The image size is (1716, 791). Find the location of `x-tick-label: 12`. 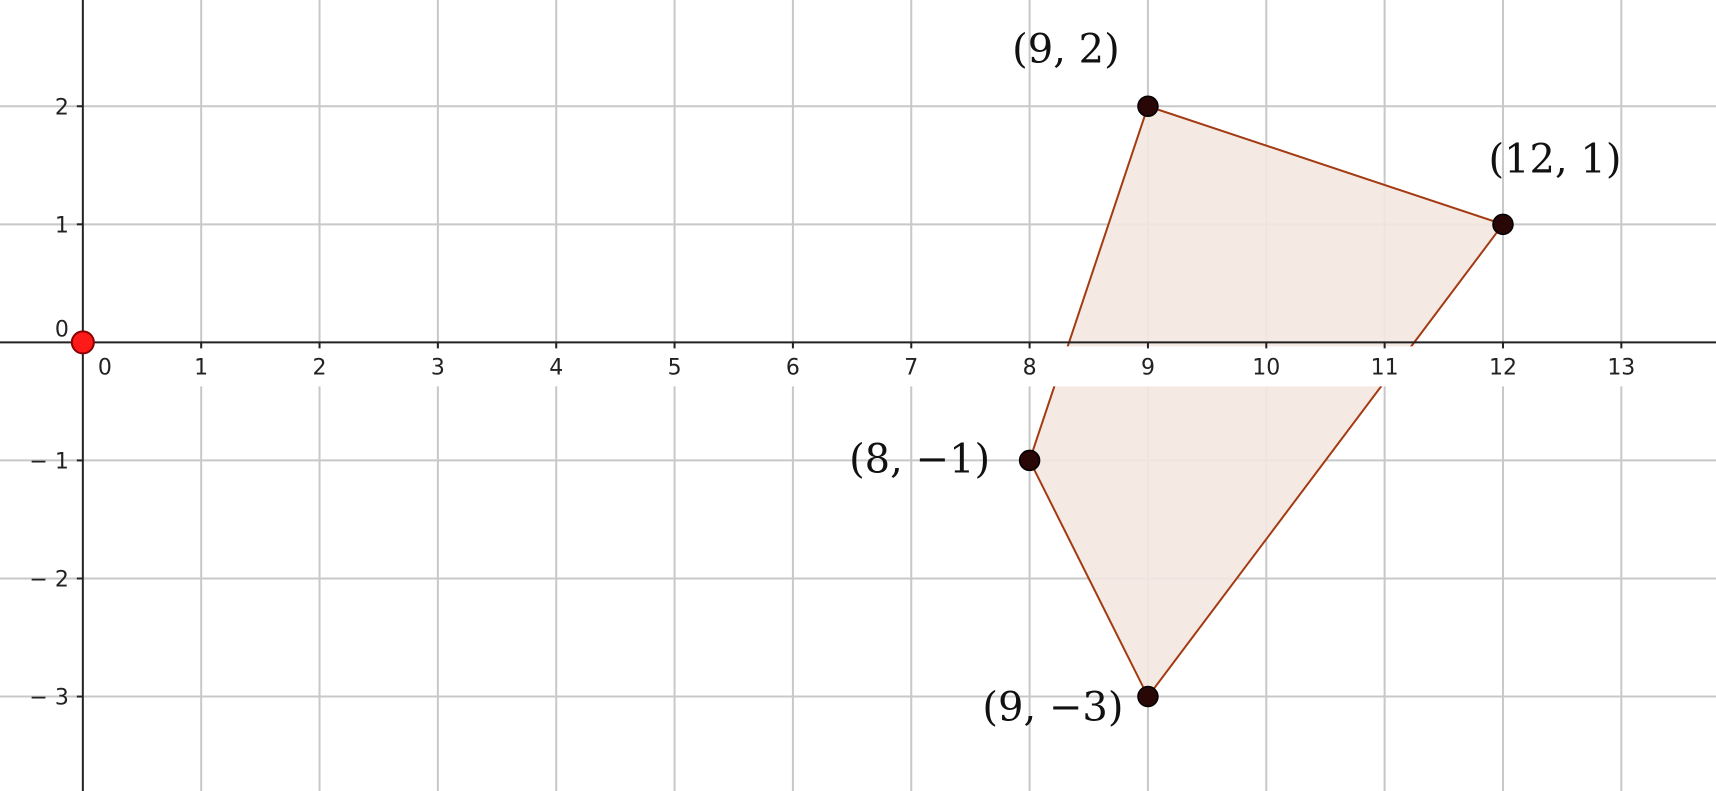

x-tick-label: 12 is located at coordinates (1503, 367).